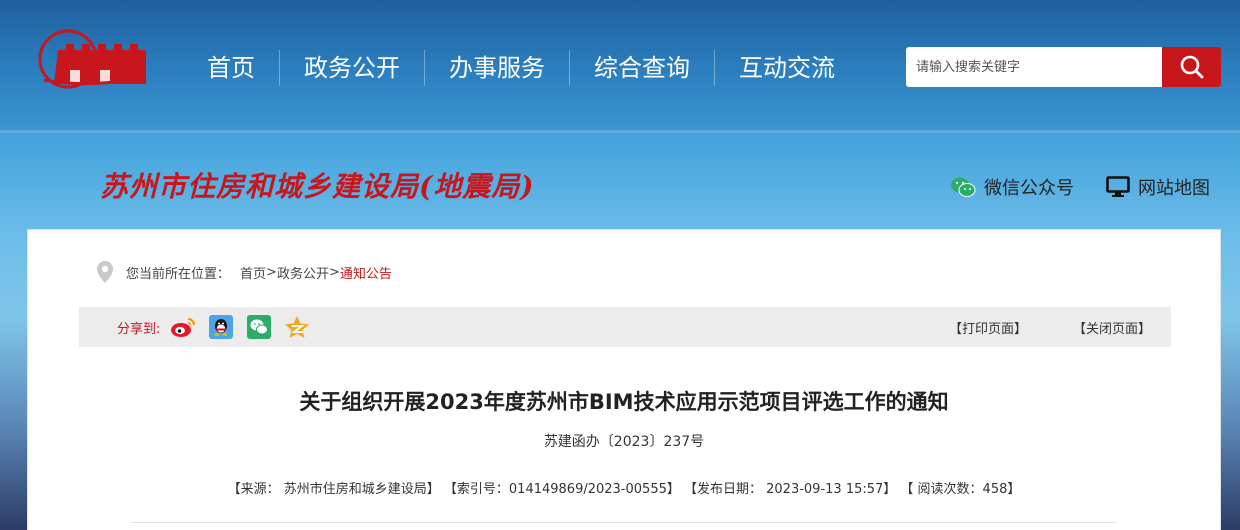 The image size is (1240, 530). I want to click on search-button, so click(1191, 67).